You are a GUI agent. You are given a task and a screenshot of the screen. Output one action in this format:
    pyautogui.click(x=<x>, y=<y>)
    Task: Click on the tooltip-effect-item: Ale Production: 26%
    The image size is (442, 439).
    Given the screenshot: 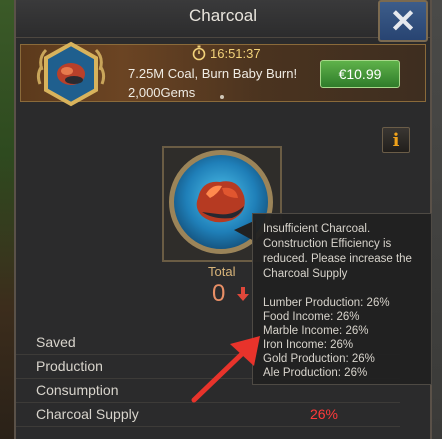 What is the action you would take?
    pyautogui.click(x=315, y=373)
    